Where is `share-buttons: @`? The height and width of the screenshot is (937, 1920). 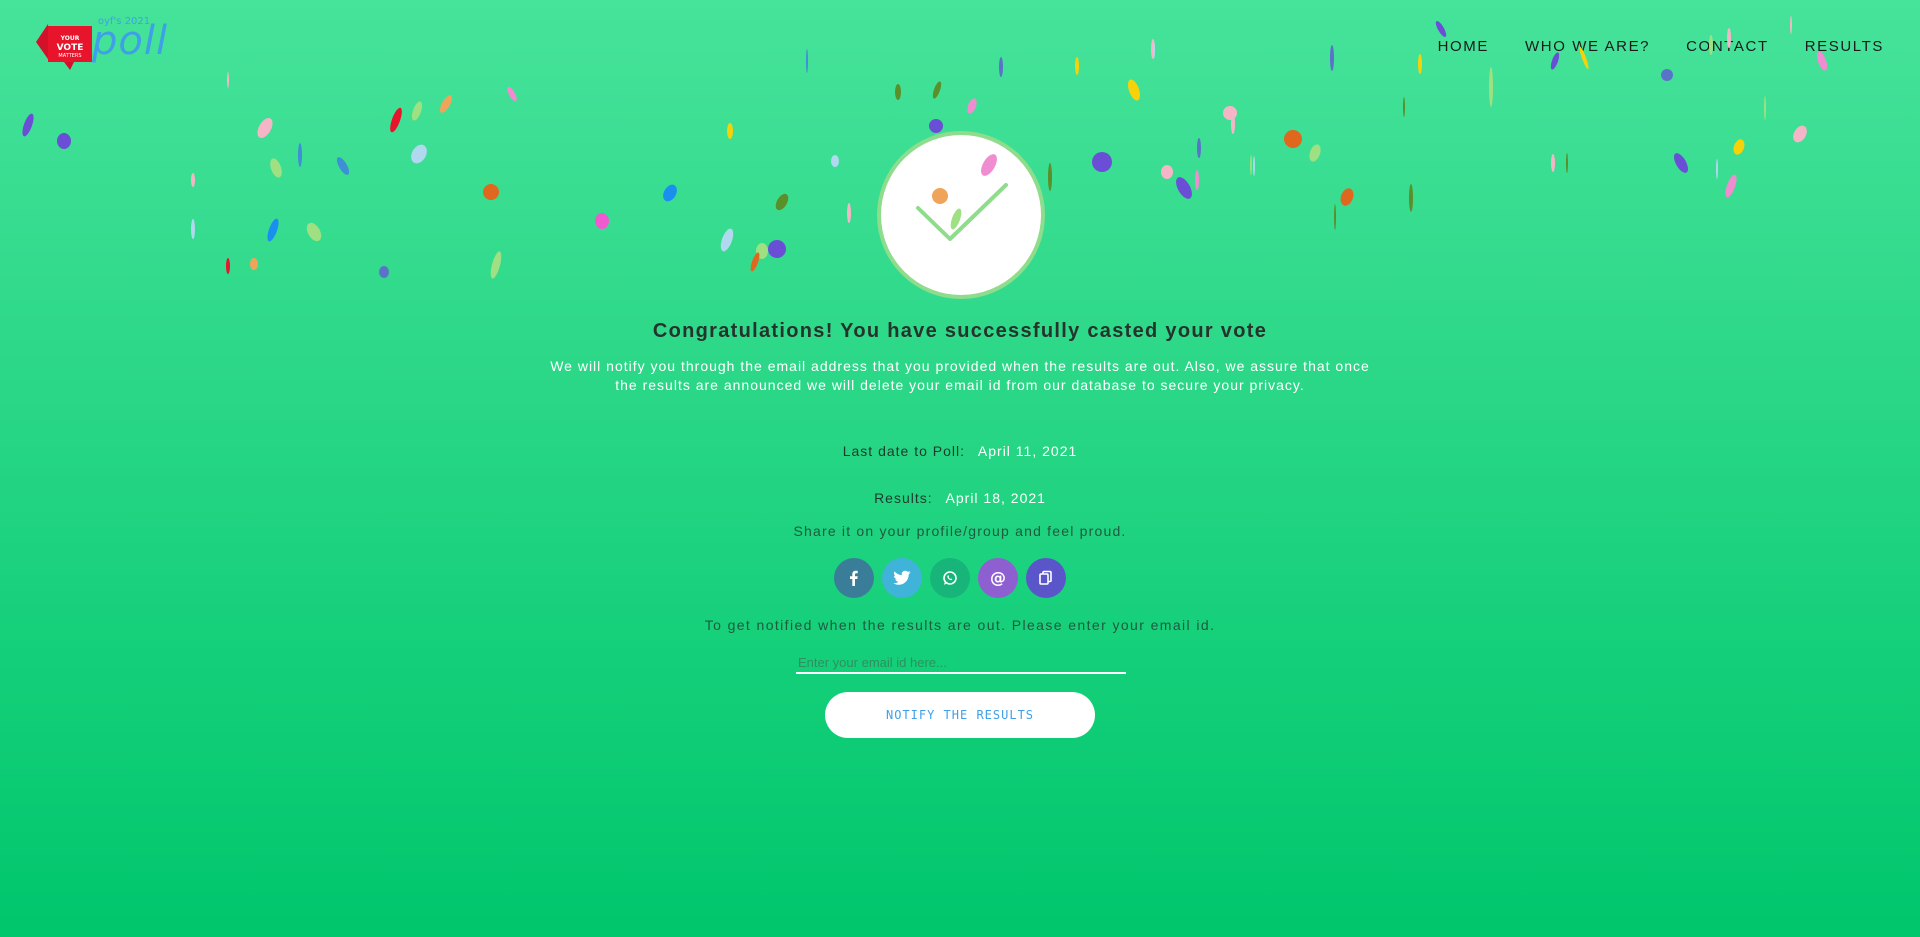
share-buttons: @ is located at coordinates (950, 578).